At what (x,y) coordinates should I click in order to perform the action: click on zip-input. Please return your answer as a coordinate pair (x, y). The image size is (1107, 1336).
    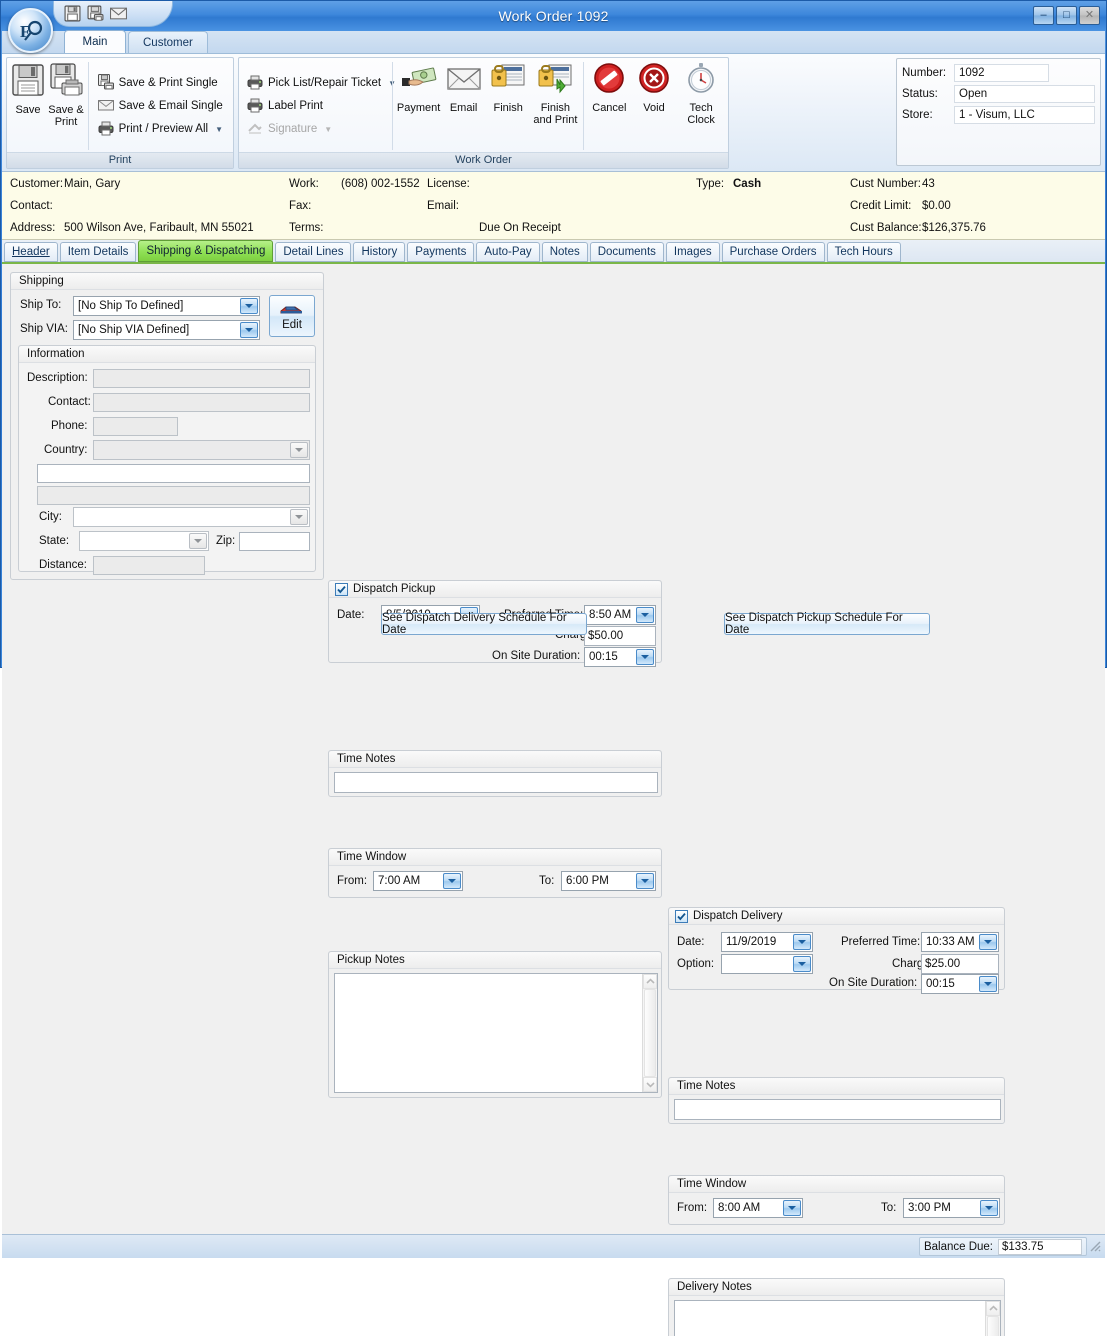
    Looking at the image, I should click on (274, 541).